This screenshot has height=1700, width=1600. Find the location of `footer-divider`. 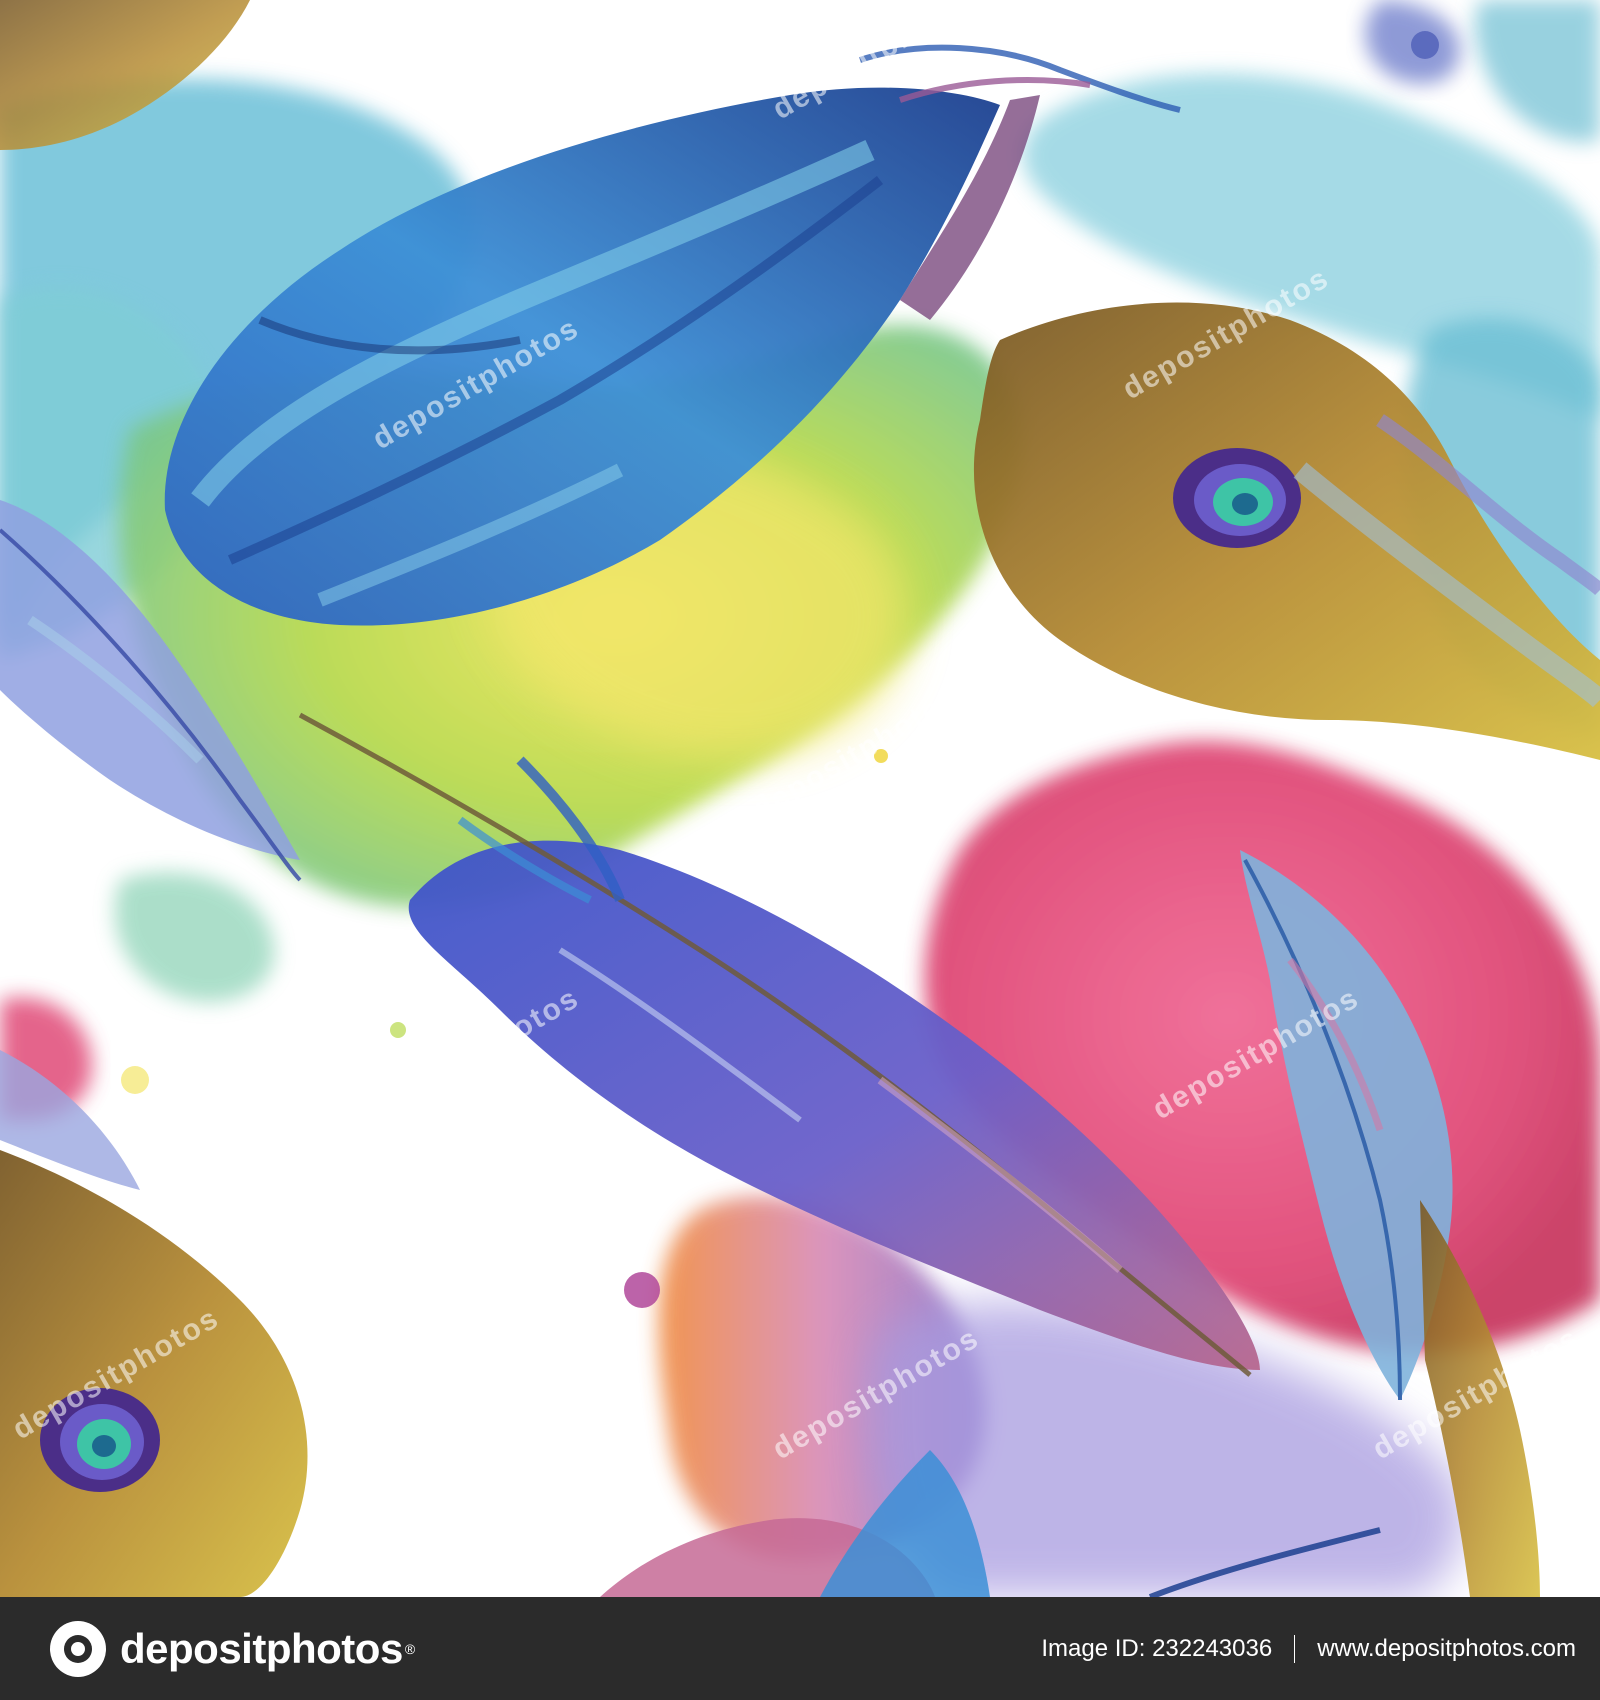

footer-divider is located at coordinates (1295, 1648).